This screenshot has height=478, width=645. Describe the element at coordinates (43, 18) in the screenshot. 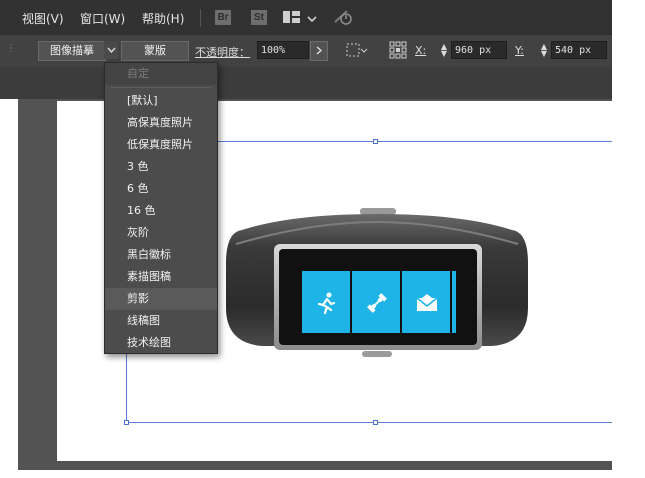

I see `menu-view: 视图(V)` at that location.